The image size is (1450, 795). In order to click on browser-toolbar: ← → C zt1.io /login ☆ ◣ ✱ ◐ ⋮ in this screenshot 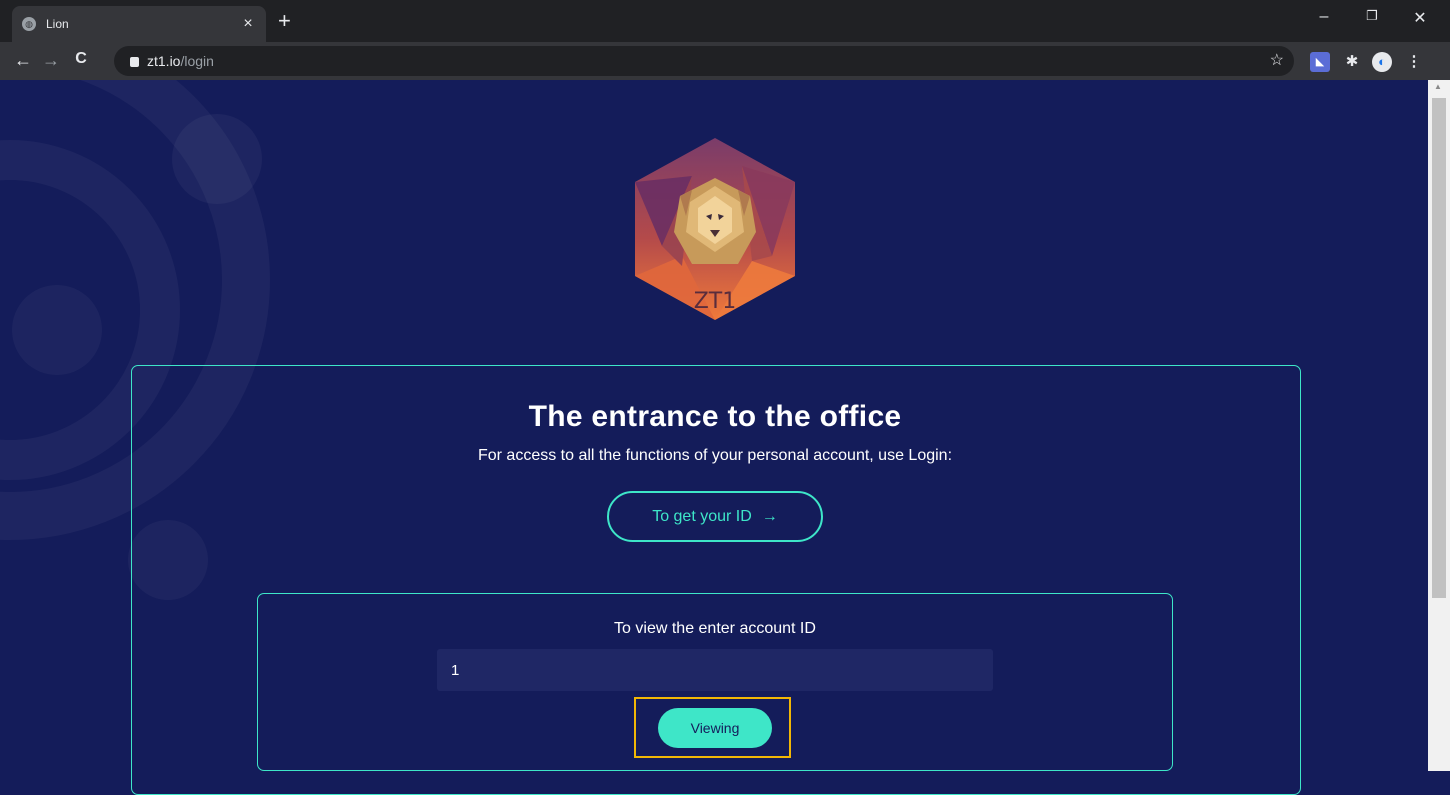, I will do `click(725, 61)`.